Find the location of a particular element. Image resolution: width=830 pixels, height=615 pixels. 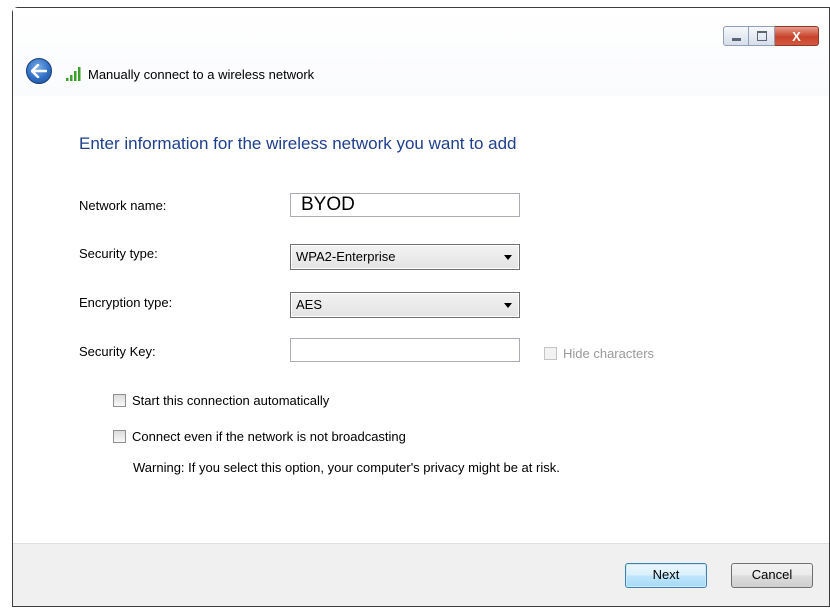

window-title: Manually connect to a wireless network is located at coordinates (201, 74).